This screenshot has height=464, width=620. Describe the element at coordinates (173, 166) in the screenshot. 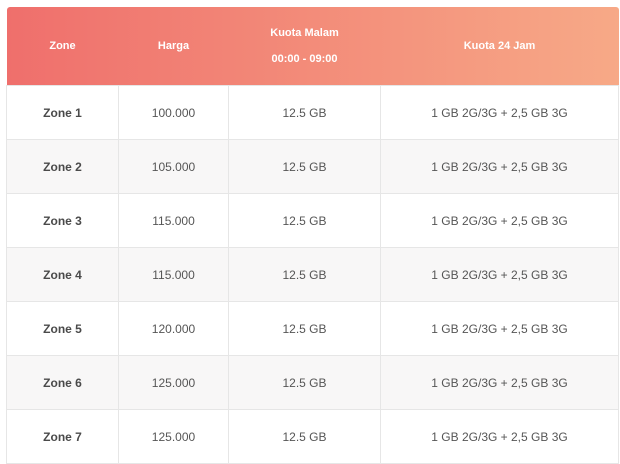

I see `cell-harga: 105.000` at that location.